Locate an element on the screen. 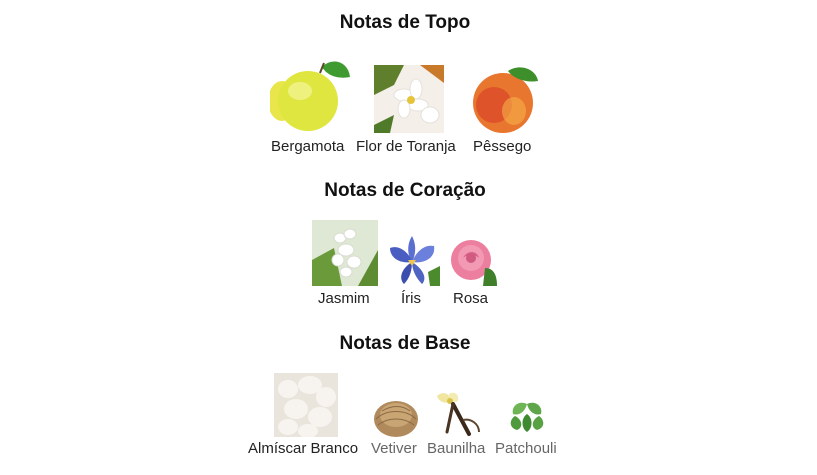  rose-icon is located at coordinates (472, 262).